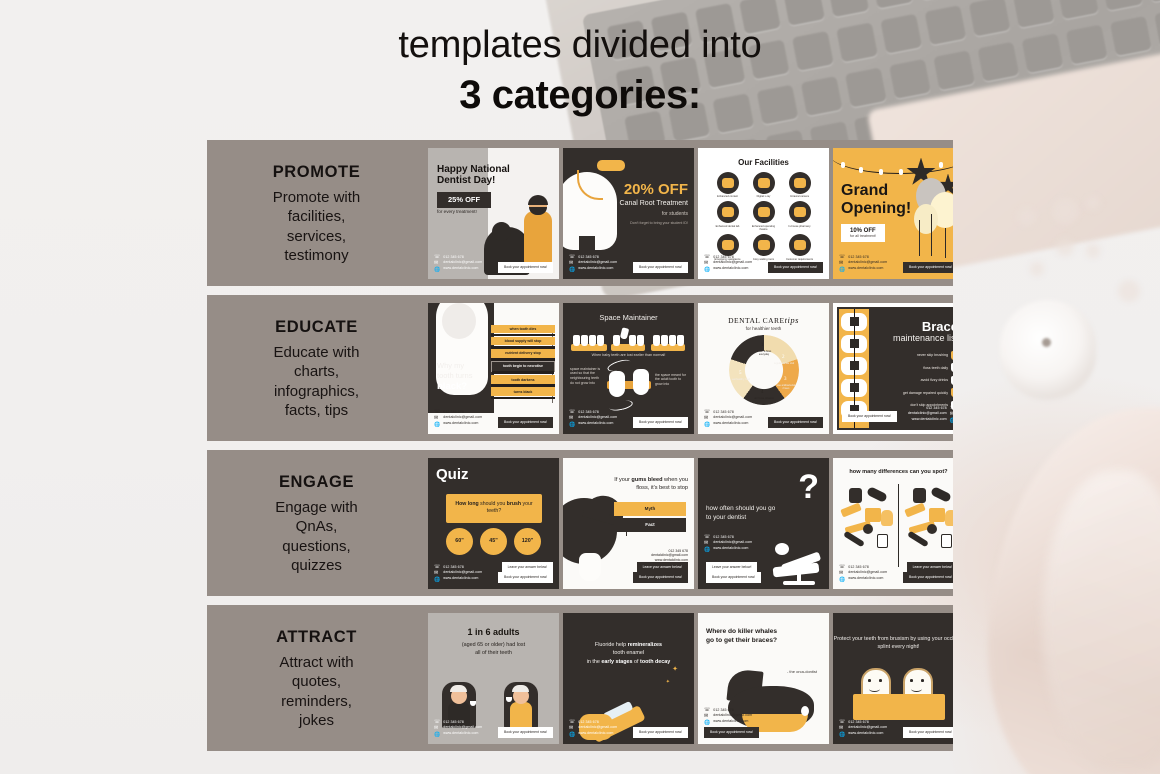 The height and width of the screenshot is (774, 1160). I want to click on quiz-option: 45", so click(493, 541).